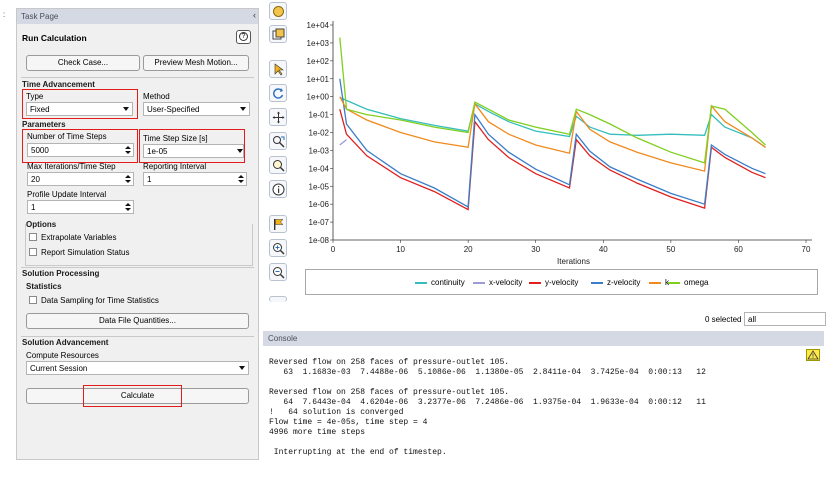 This screenshot has height=485, width=832. Describe the element at coordinates (448, 282) in the screenshot. I see `legend-label: continuity` at that location.